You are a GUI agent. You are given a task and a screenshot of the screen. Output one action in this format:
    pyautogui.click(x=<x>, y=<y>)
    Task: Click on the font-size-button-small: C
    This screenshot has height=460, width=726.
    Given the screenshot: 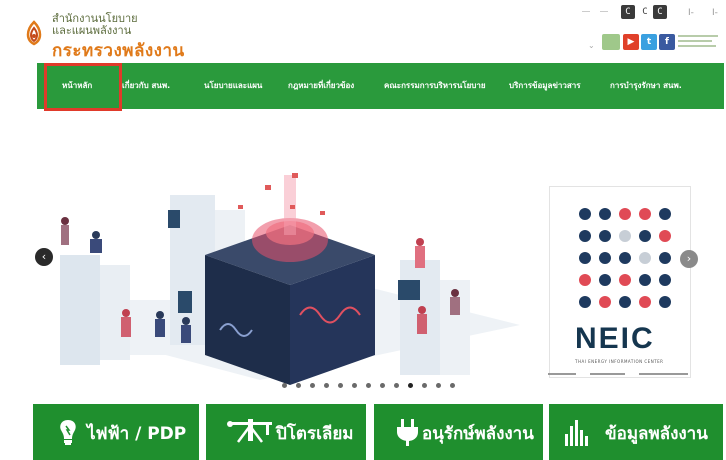 What is the action you would take?
    pyautogui.click(x=628, y=12)
    